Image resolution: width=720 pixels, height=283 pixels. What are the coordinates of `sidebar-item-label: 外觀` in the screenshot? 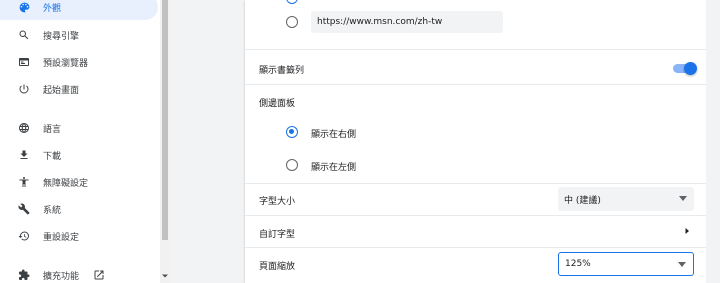 It's located at (52, 8).